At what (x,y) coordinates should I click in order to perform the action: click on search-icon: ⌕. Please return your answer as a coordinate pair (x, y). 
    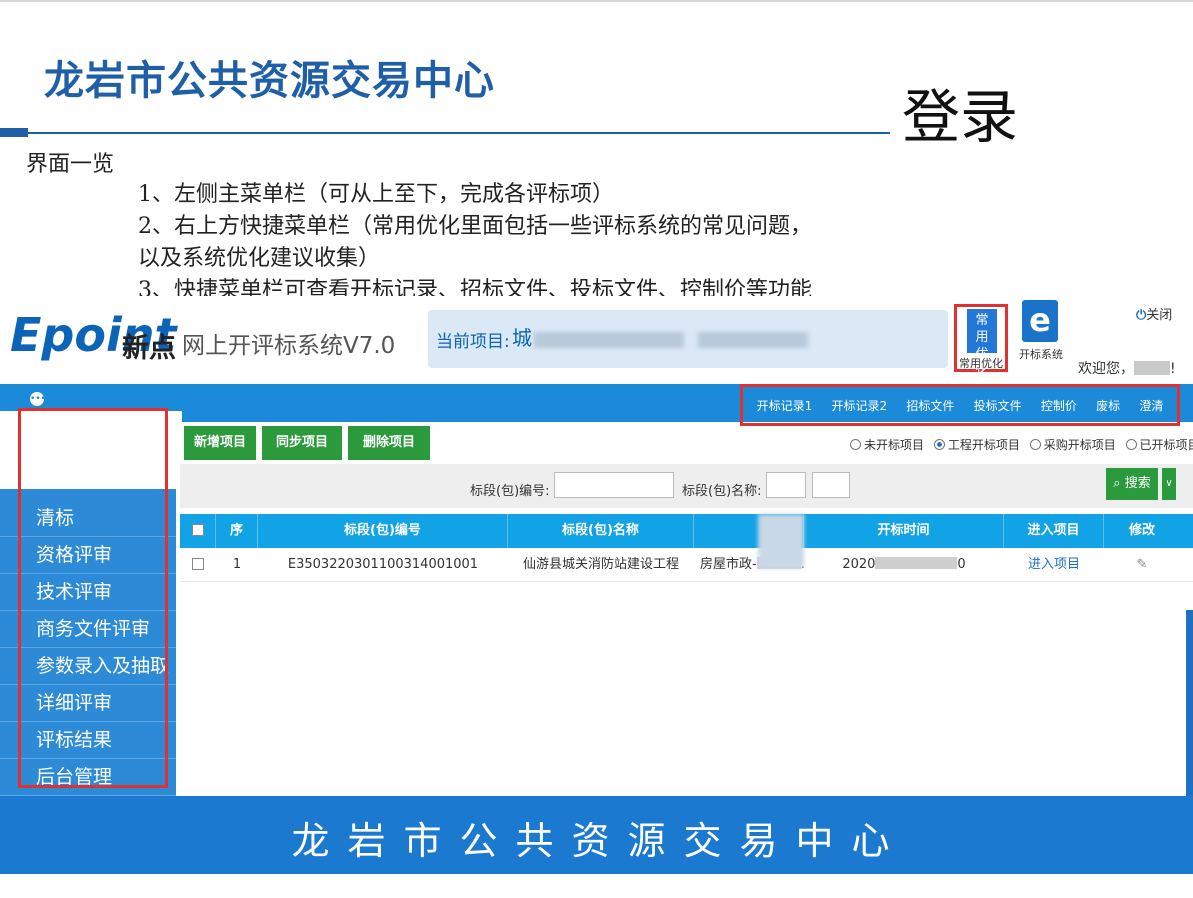
    Looking at the image, I should click on (1117, 483).